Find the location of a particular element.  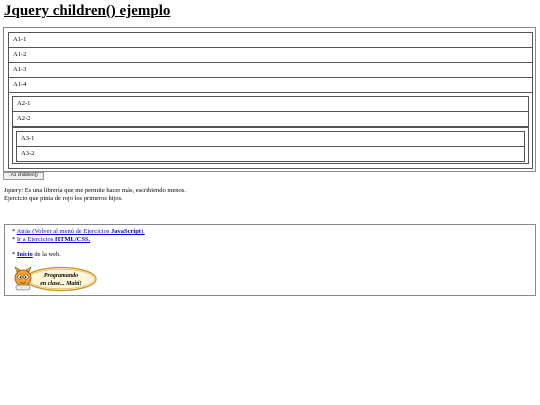

logo-image: Programando en clase... Maití! is located at coordinates (55, 279).